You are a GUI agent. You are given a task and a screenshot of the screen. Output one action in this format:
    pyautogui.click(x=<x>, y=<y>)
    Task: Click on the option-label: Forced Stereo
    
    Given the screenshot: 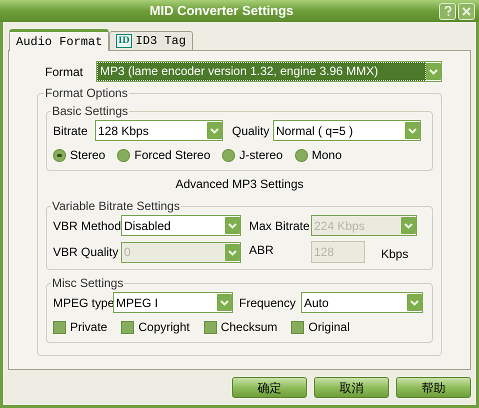 What is the action you would take?
    pyautogui.click(x=172, y=155)
    